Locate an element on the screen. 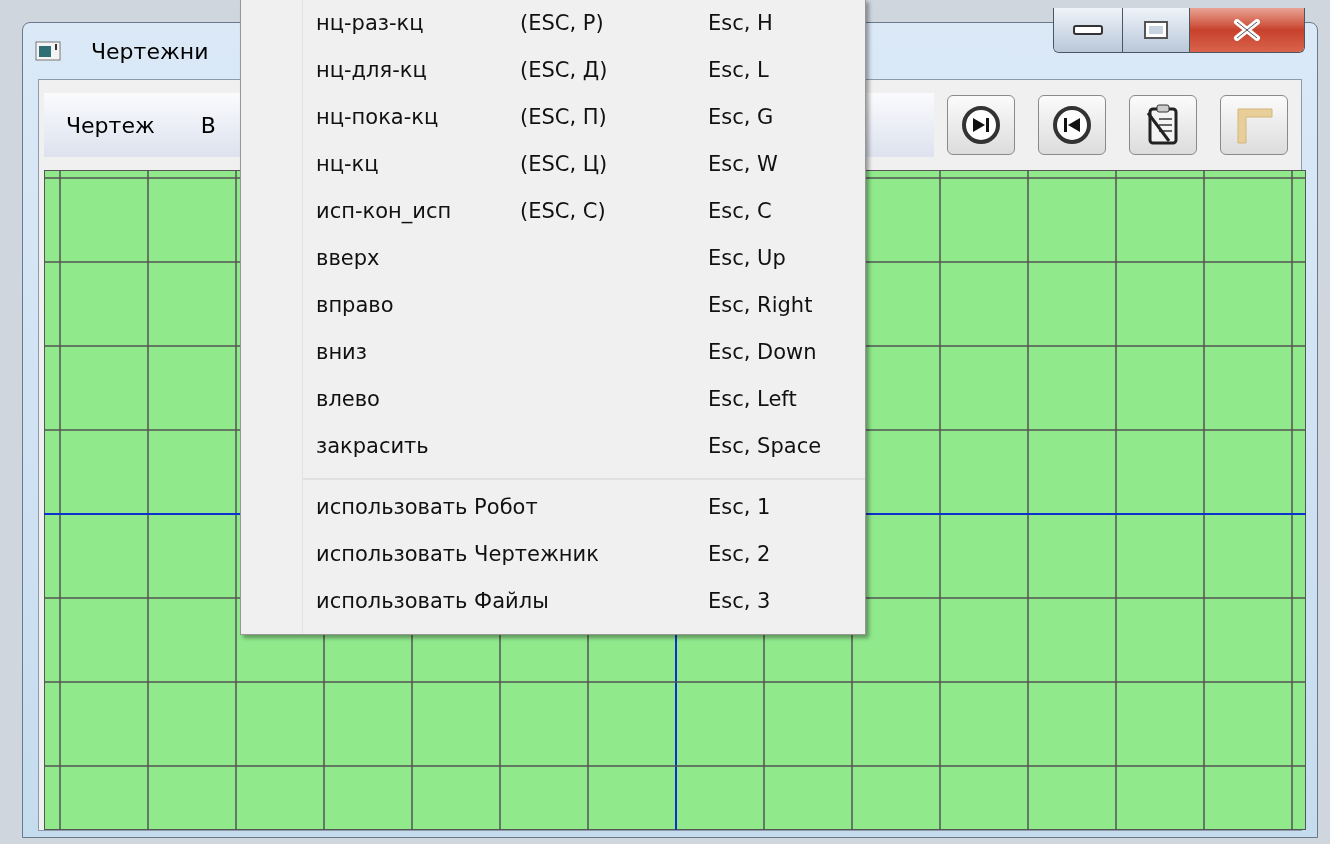 This screenshot has height=844, width=1330. menu-option: использовать Робот Esc, 1 is located at coordinates (584, 507).